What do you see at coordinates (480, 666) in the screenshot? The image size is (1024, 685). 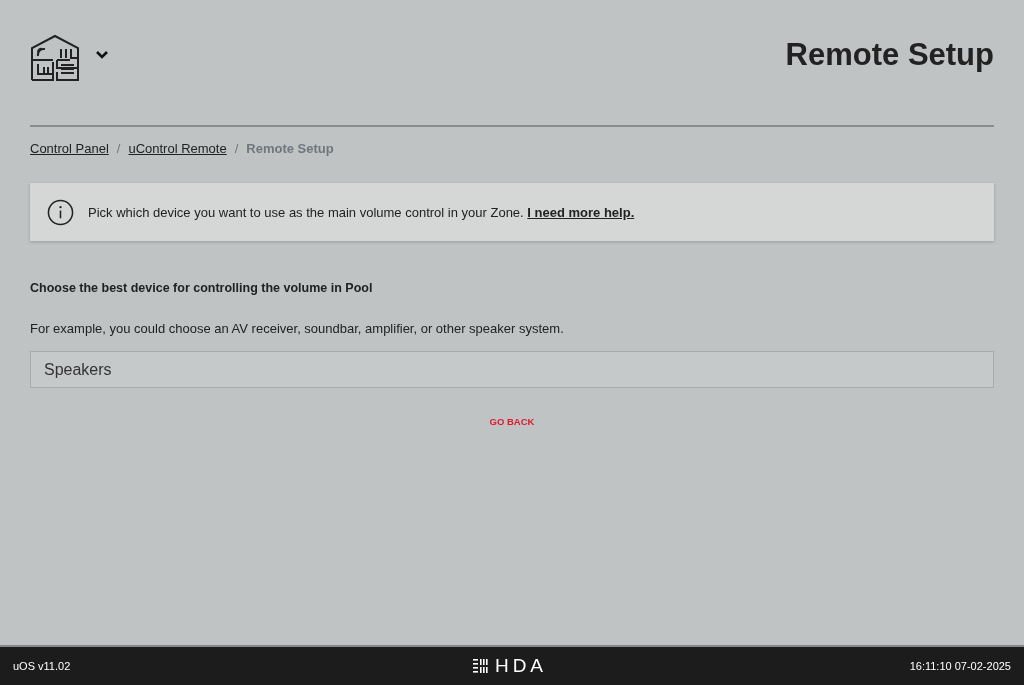 I see `brand-logo-icon` at bounding box center [480, 666].